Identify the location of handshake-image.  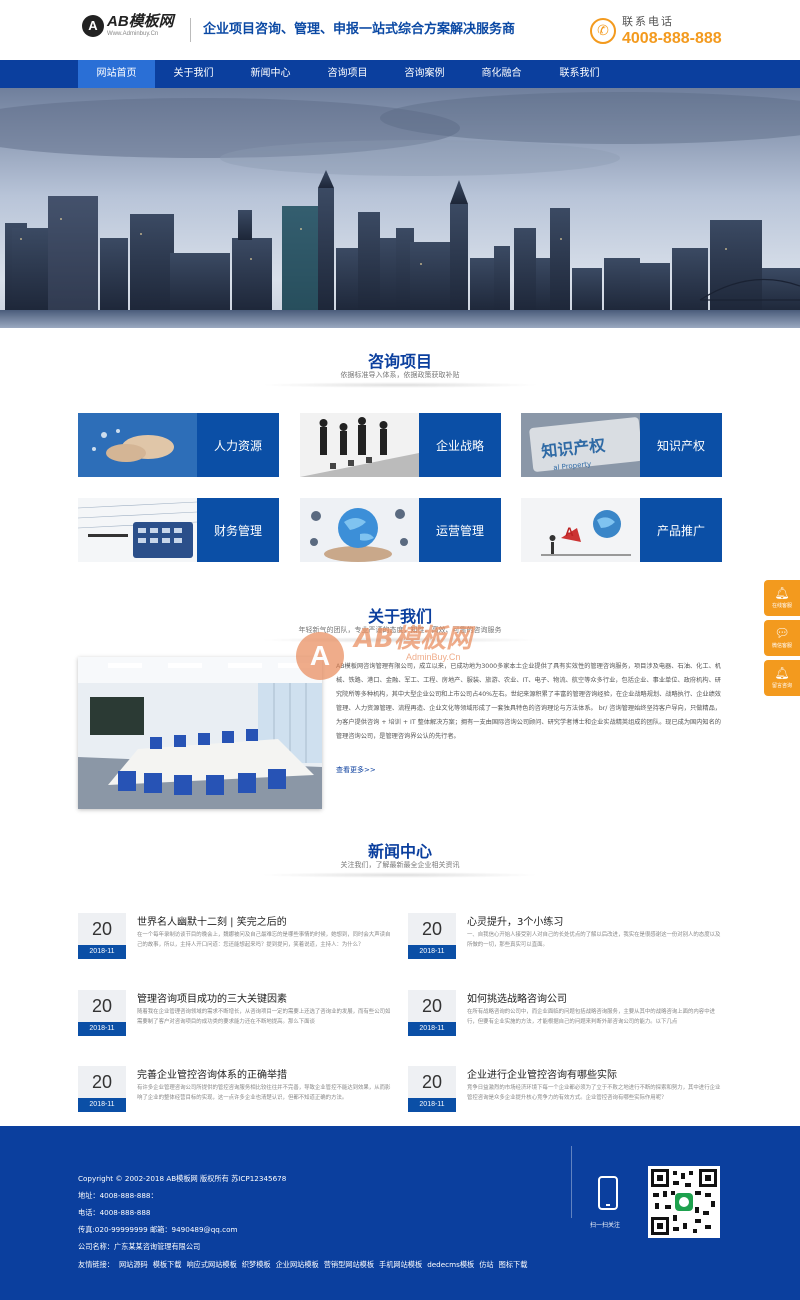
(137, 445).